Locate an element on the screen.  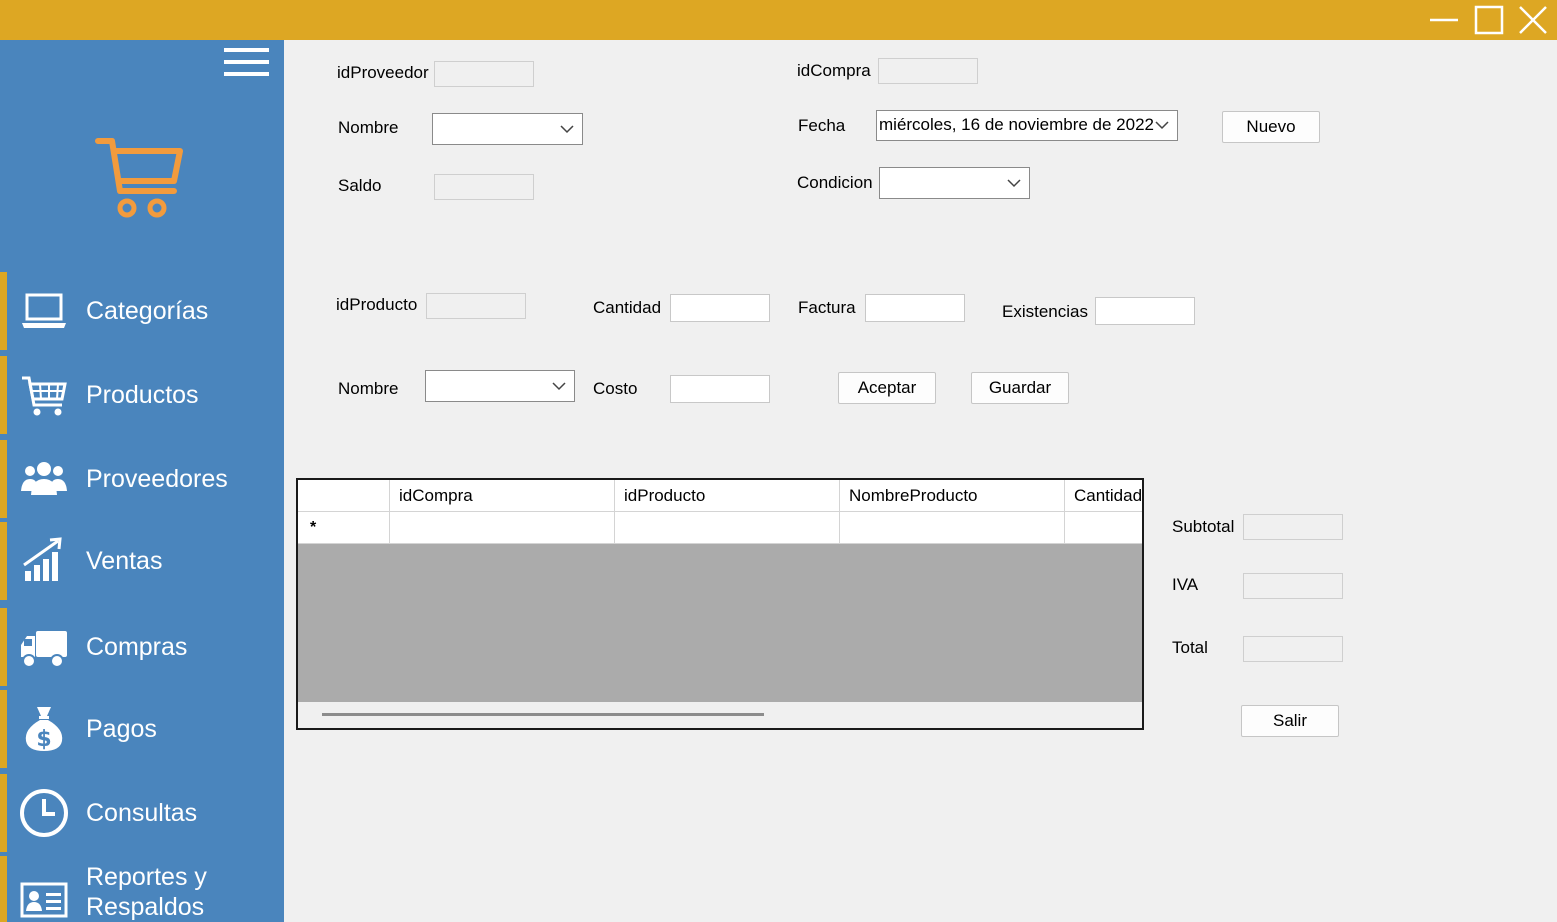
sidebar-item-ventas: Ventas is located at coordinates (142, 561).